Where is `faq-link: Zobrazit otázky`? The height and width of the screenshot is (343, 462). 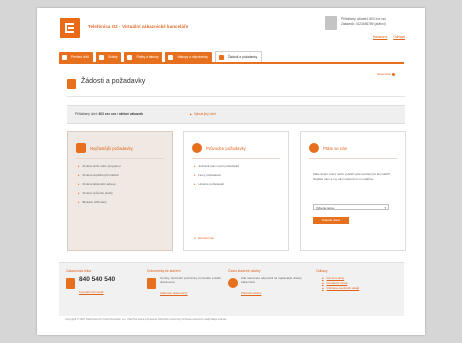
faq-link: Zobrazit otázky is located at coordinates (274, 293).